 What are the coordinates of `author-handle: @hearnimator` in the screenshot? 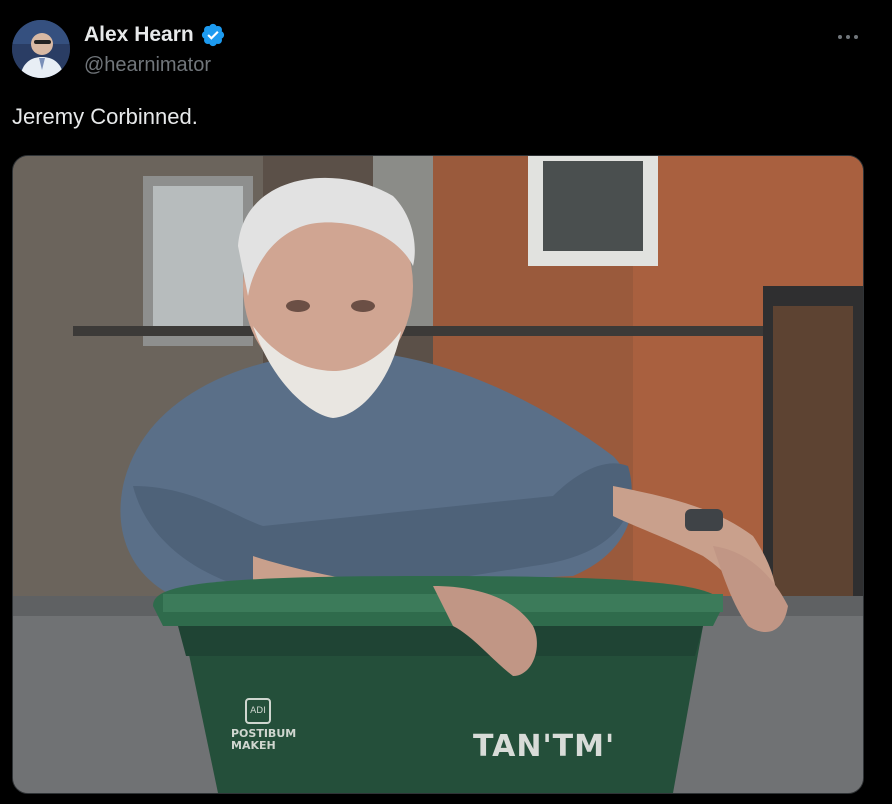 It's located at (147, 65).